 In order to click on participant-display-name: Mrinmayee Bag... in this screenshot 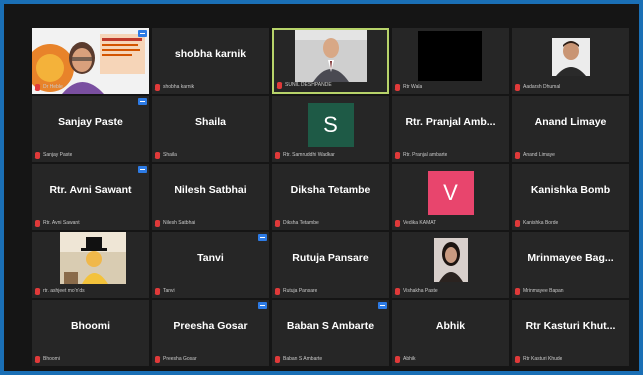, I will do `click(570, 258)`.